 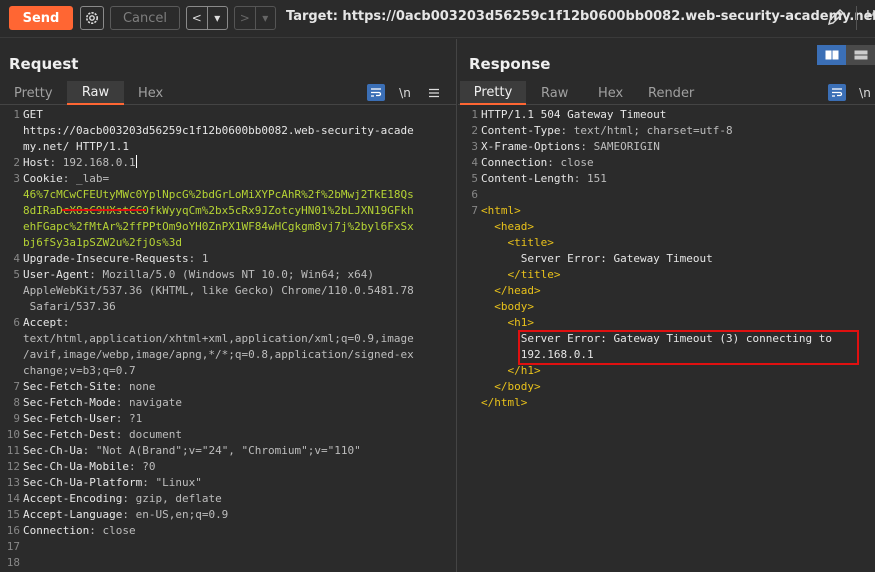 I want to click on line-content: Sec-Fetch-Dest: document, so click(x=102, y=435).